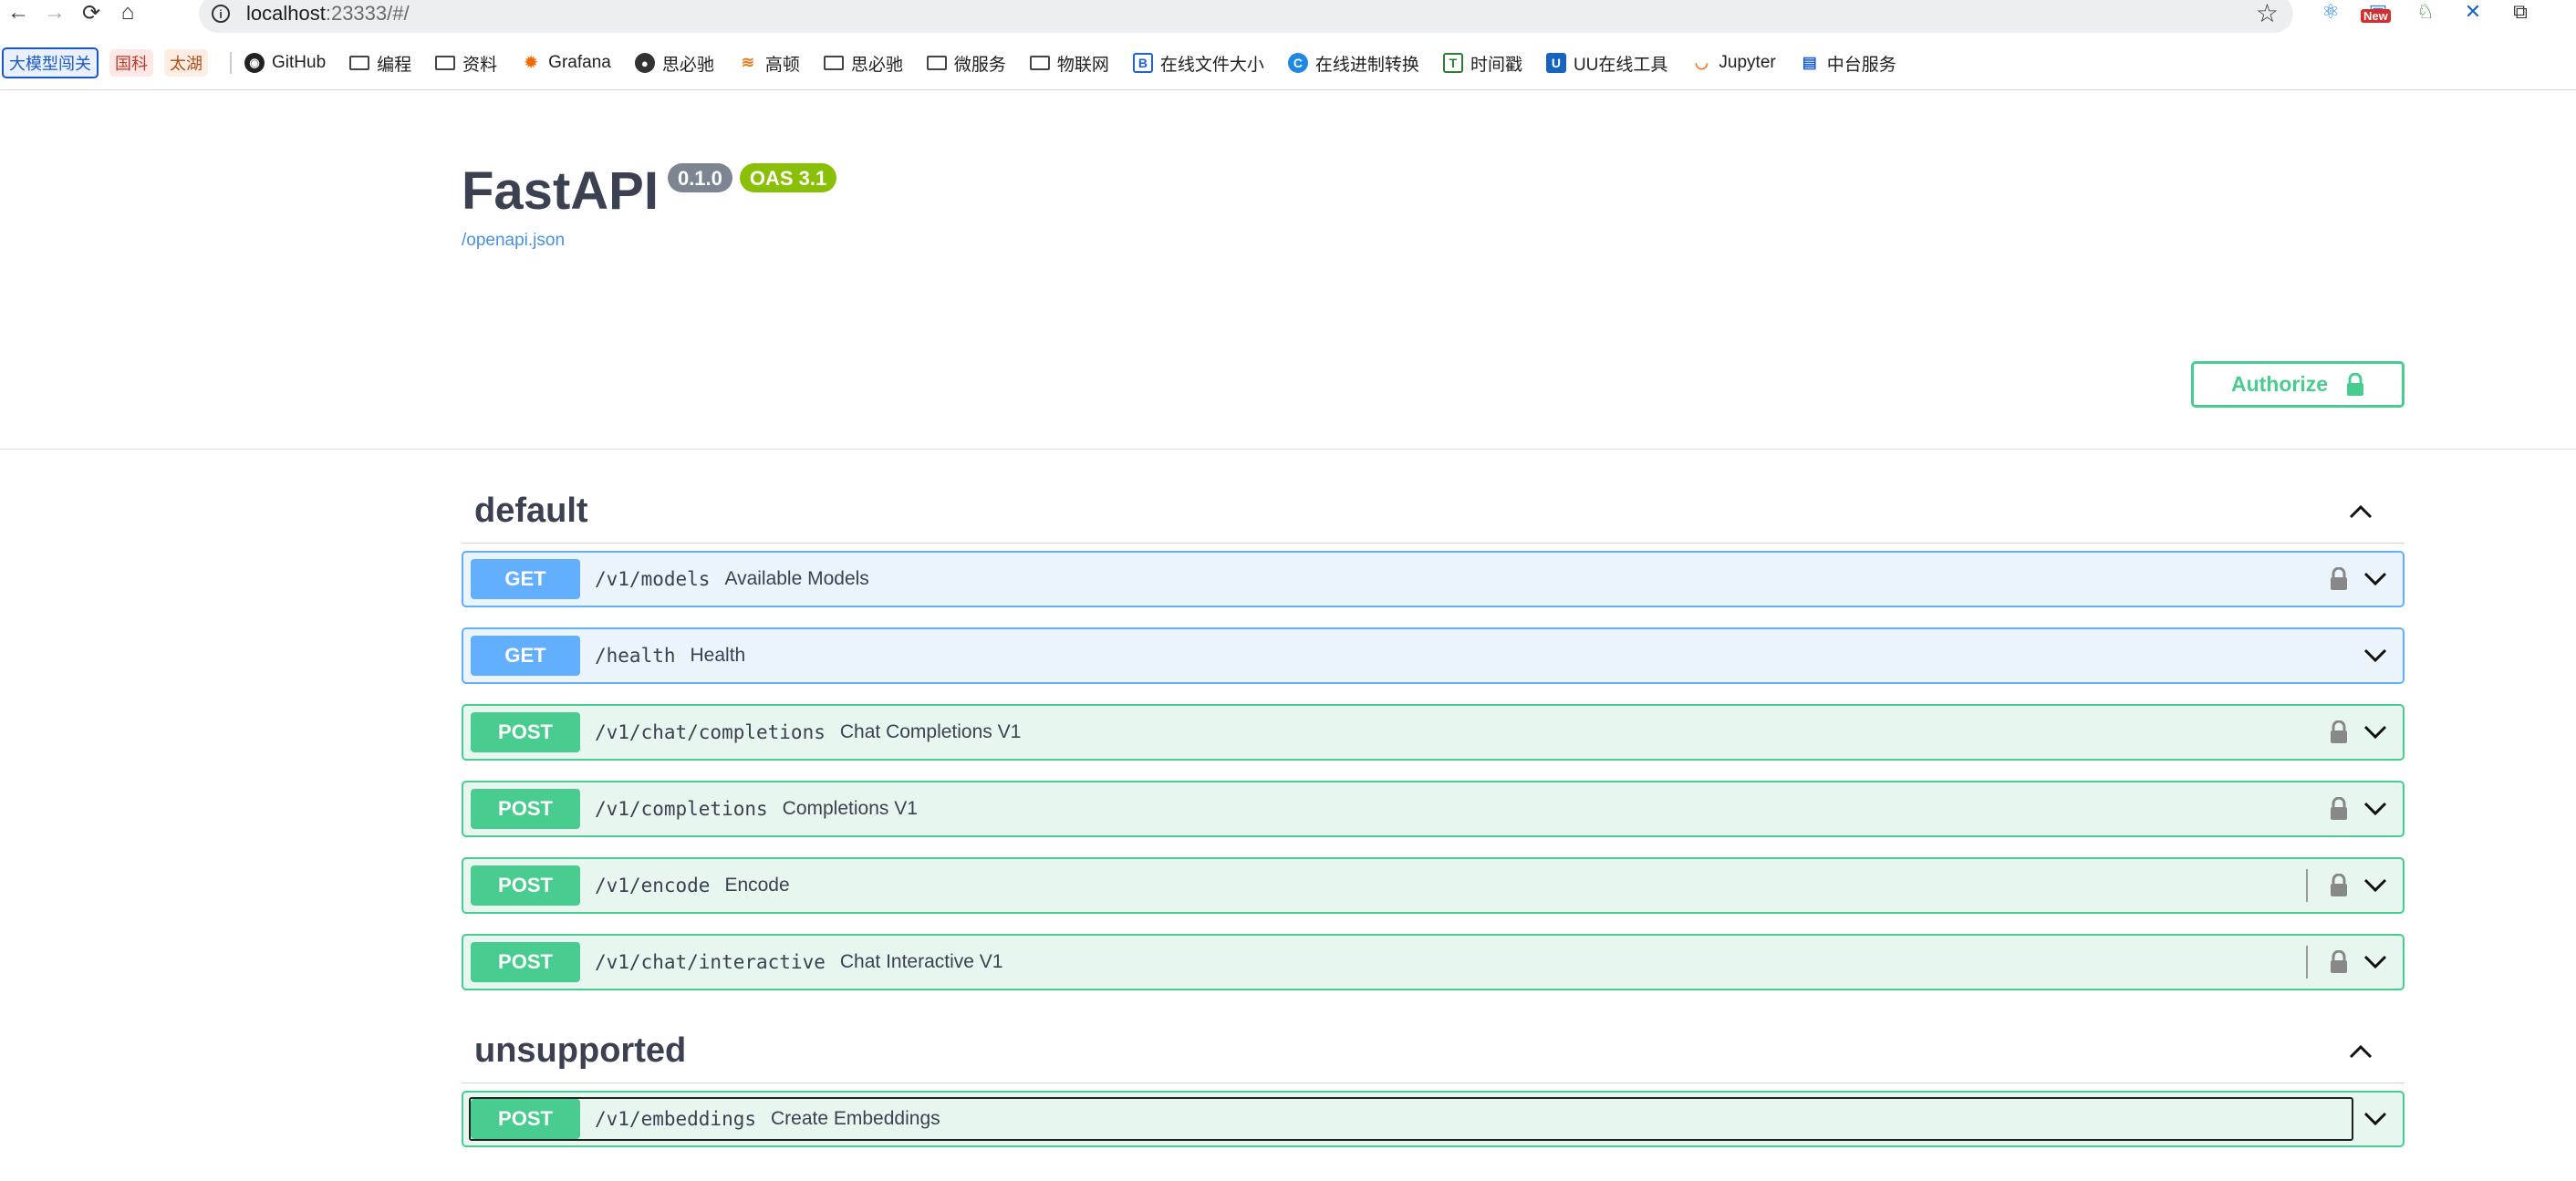 The width and height of the screenshot is (2576, 1181). What do you see at coordinates (966, 64) in the screenshot?
I see `bookmark-item: 微服务` at bounding box center [966, 64].